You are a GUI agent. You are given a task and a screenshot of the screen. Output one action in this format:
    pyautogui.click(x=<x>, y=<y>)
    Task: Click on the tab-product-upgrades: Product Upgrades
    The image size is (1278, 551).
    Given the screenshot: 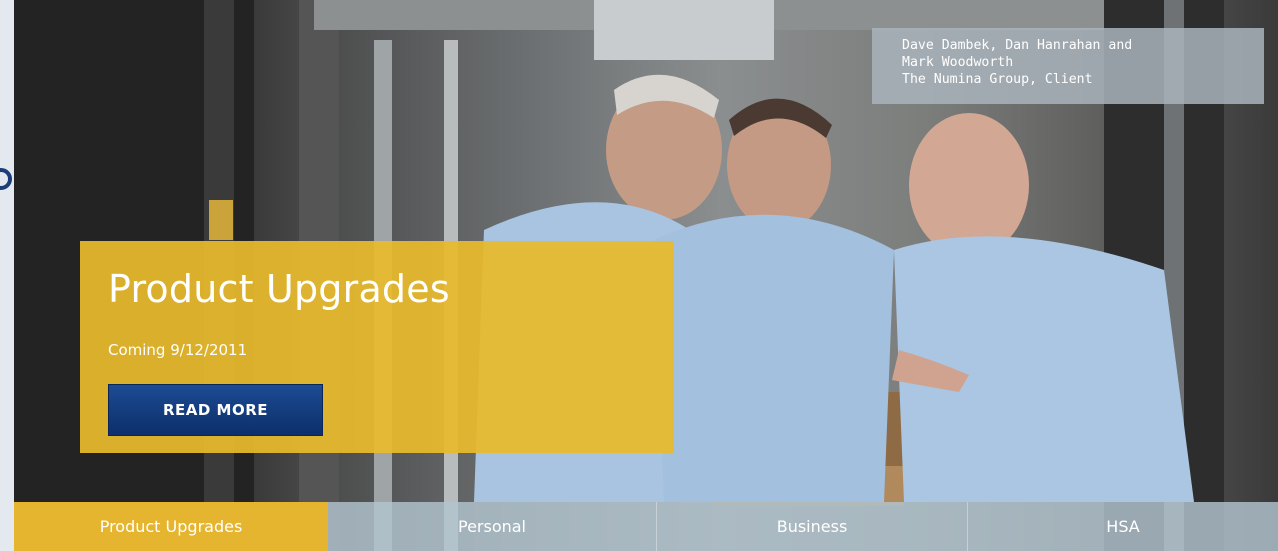 What is the action you would take?
    pyautogui.click(x=171, y=526)
    